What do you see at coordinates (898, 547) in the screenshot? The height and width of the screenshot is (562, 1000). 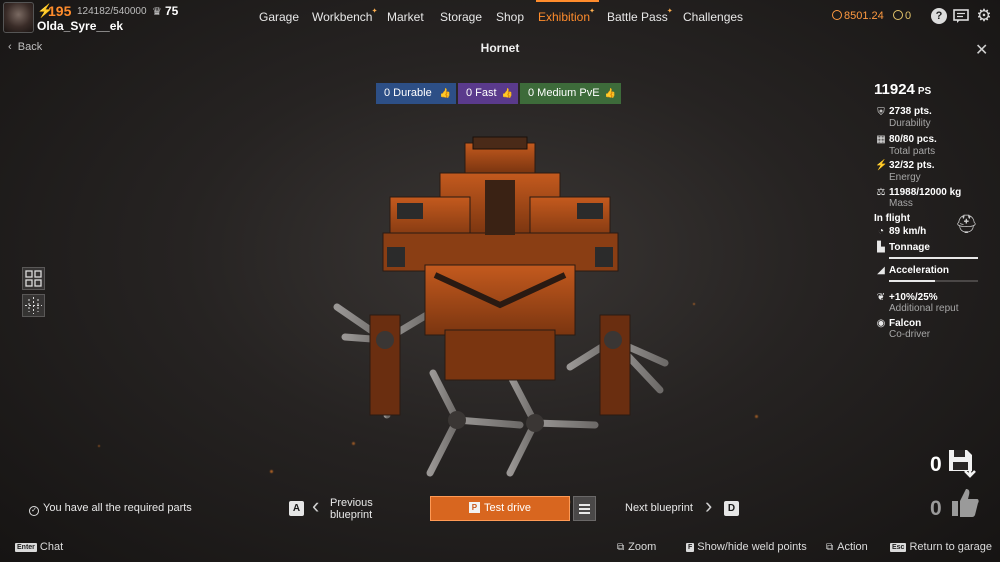 I see `key-esc-hint: Esc` at bounding box center [898, 547].